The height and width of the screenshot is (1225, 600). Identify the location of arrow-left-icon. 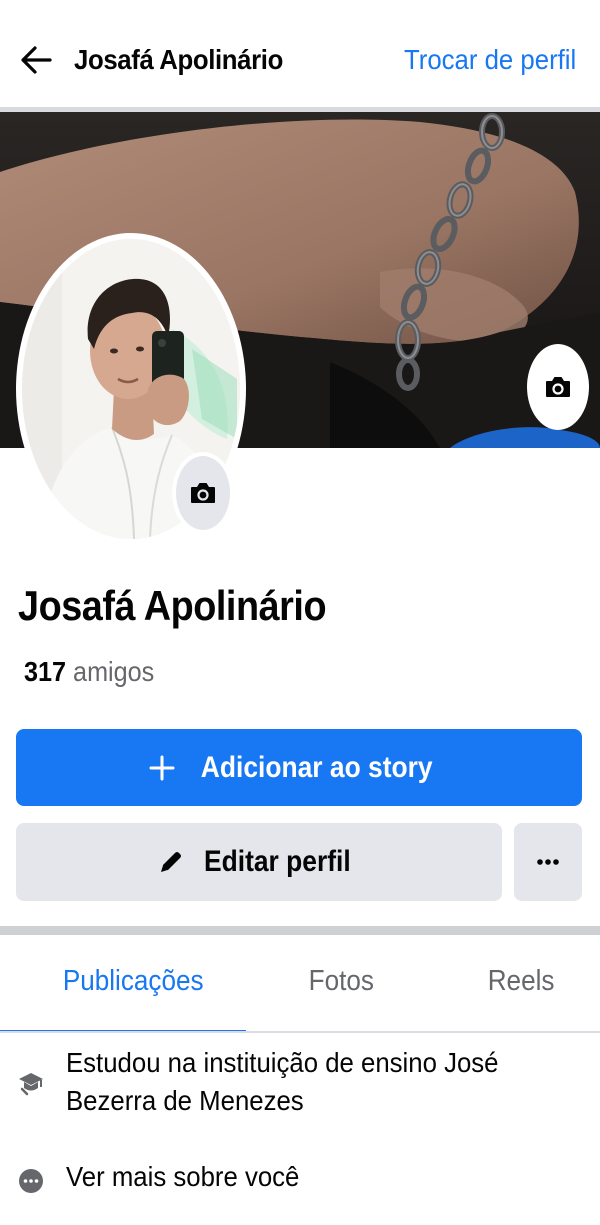
(36, 60).